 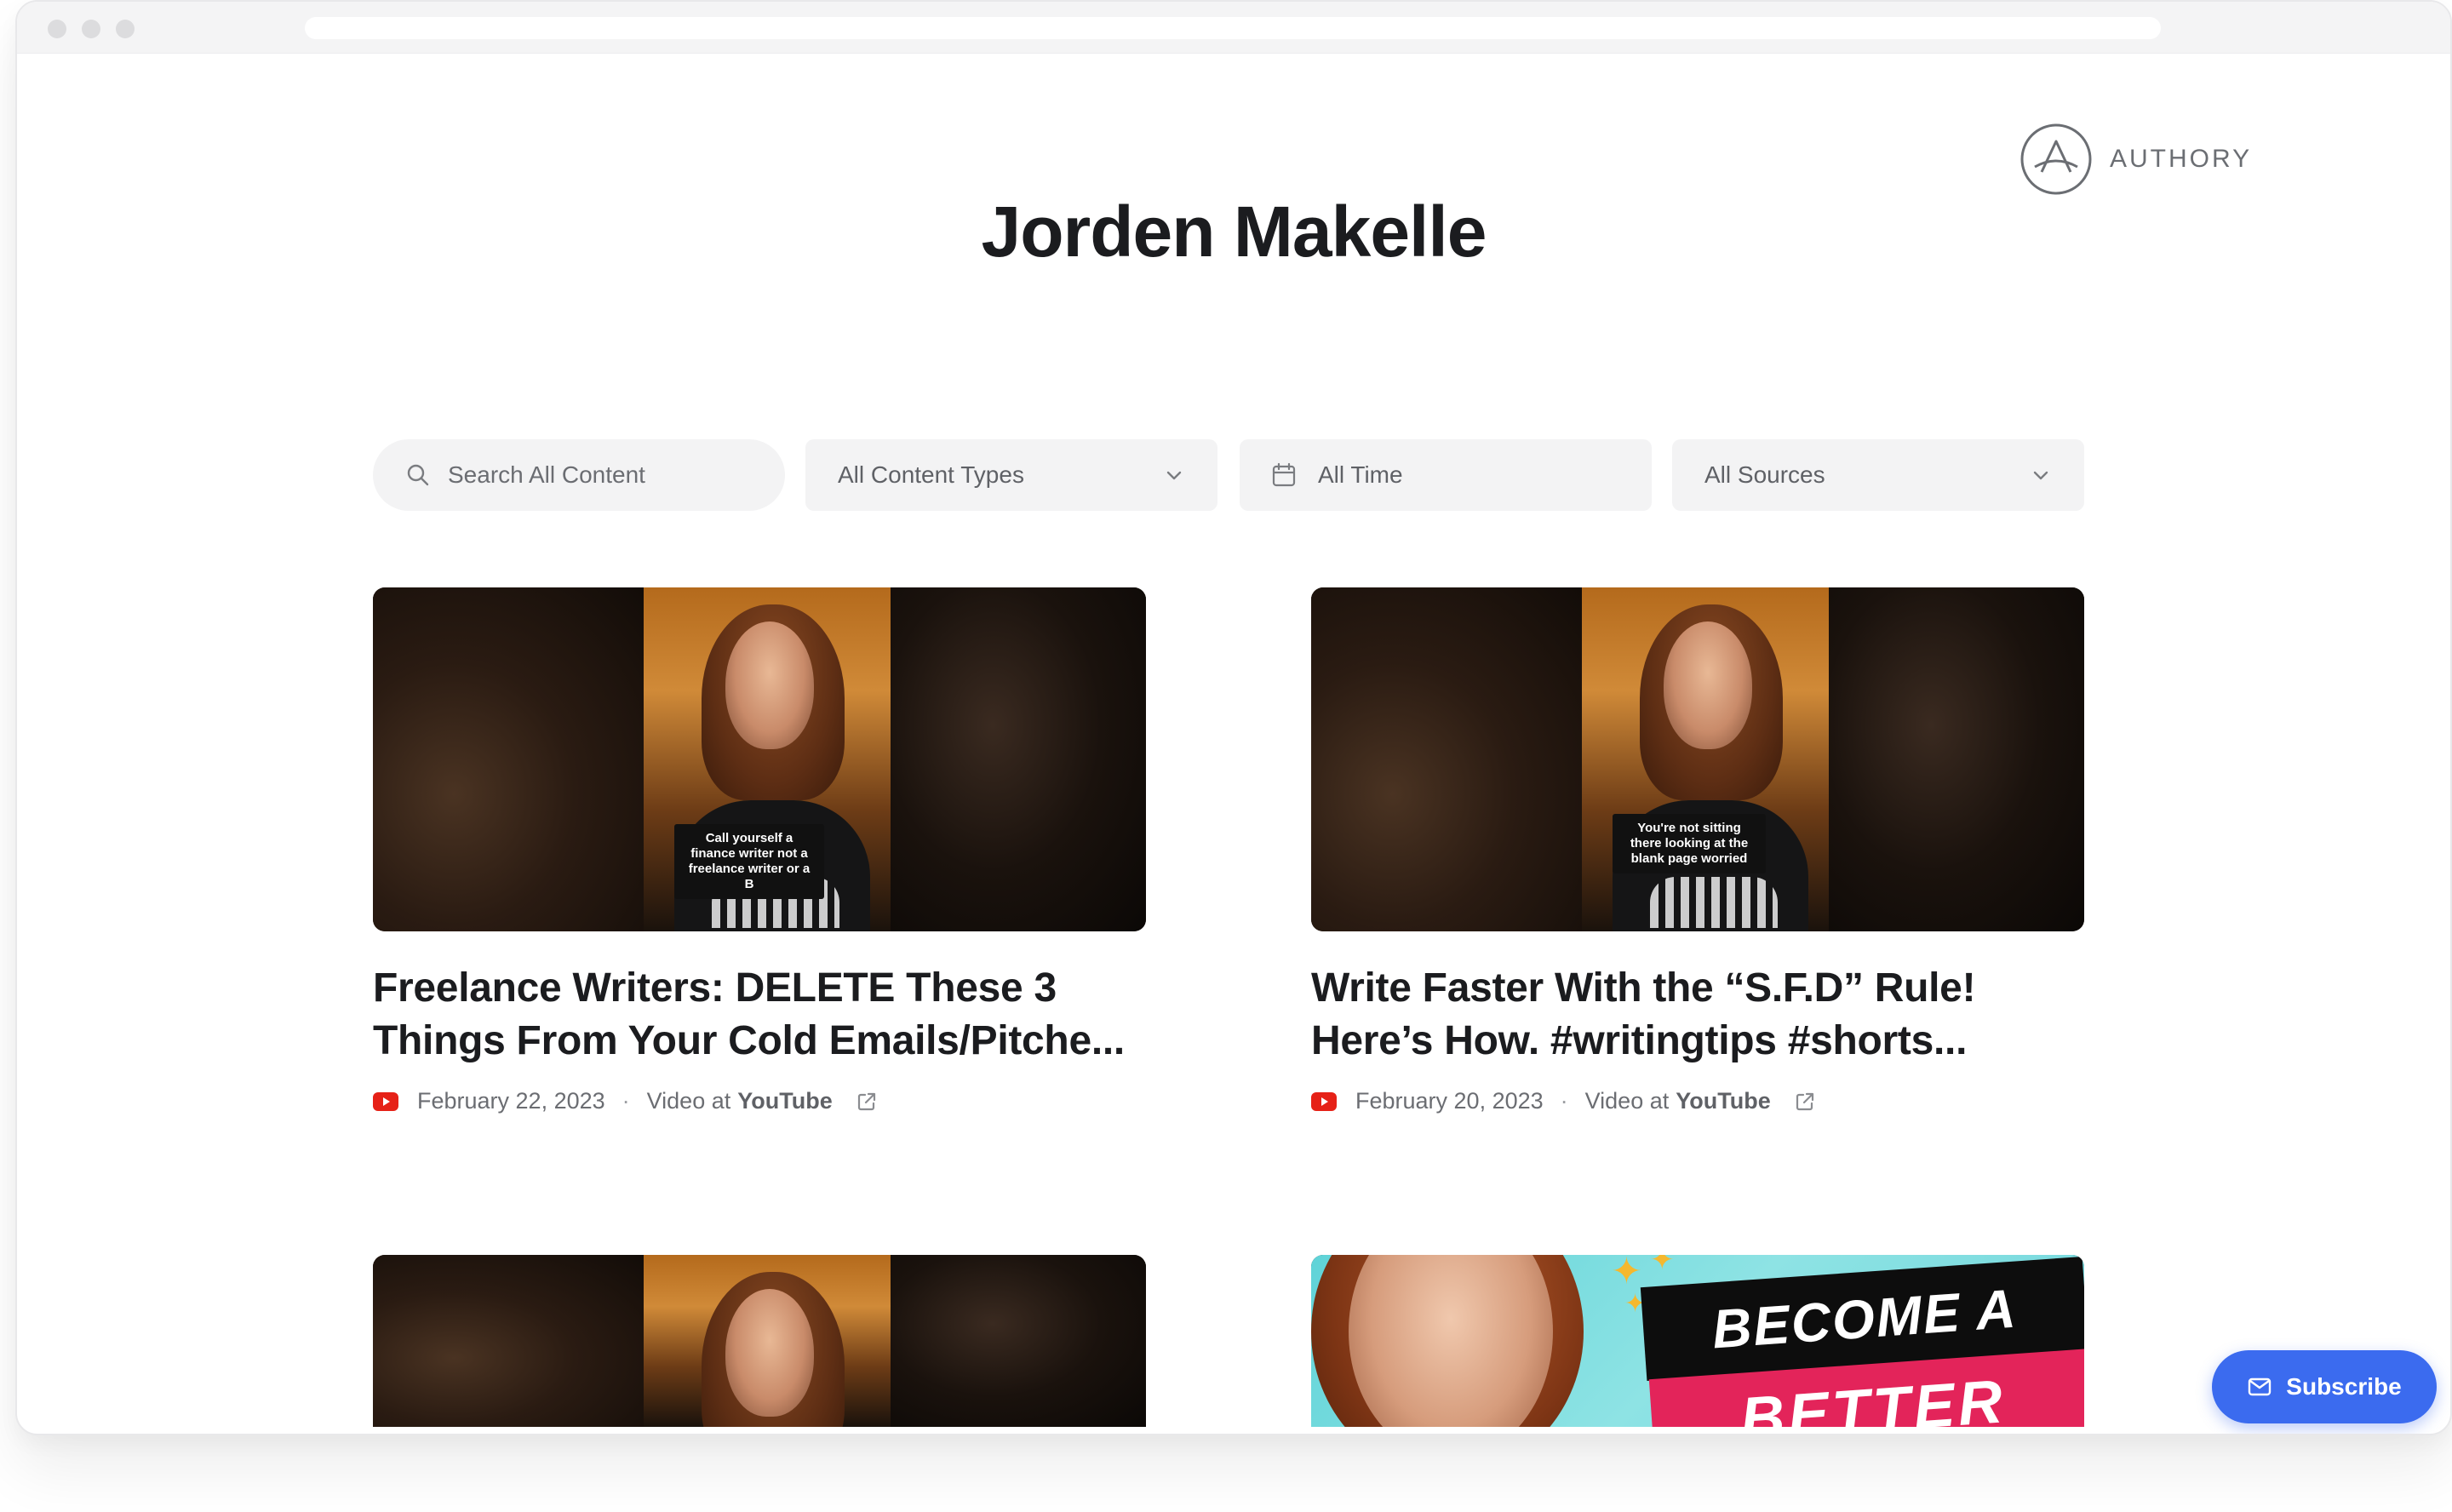 I want to click on sources-value: All Sources, so click(x=1764, y=474).